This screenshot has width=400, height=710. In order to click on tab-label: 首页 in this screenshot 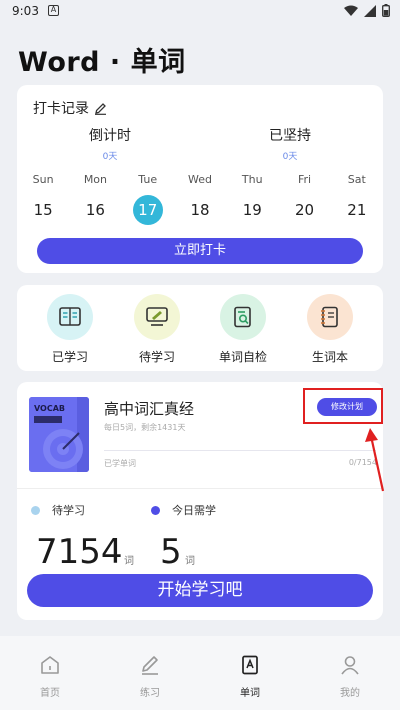, I will do `click(50, 693)`.